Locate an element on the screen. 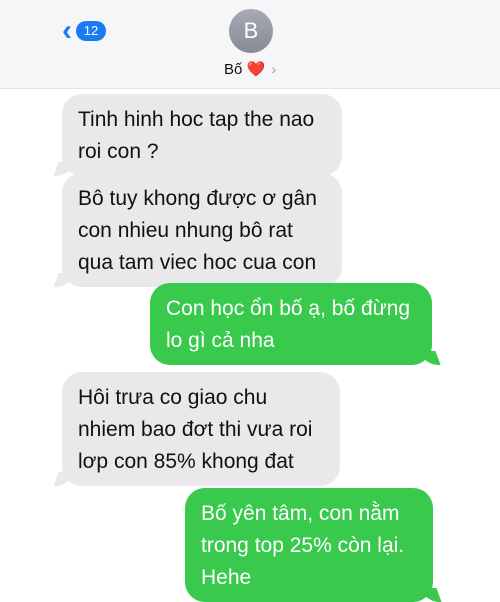 This screenshot has width=500, height=602. message-line: Con học ổn bố ạ, bố đừng is located at coordinates (288, 308).